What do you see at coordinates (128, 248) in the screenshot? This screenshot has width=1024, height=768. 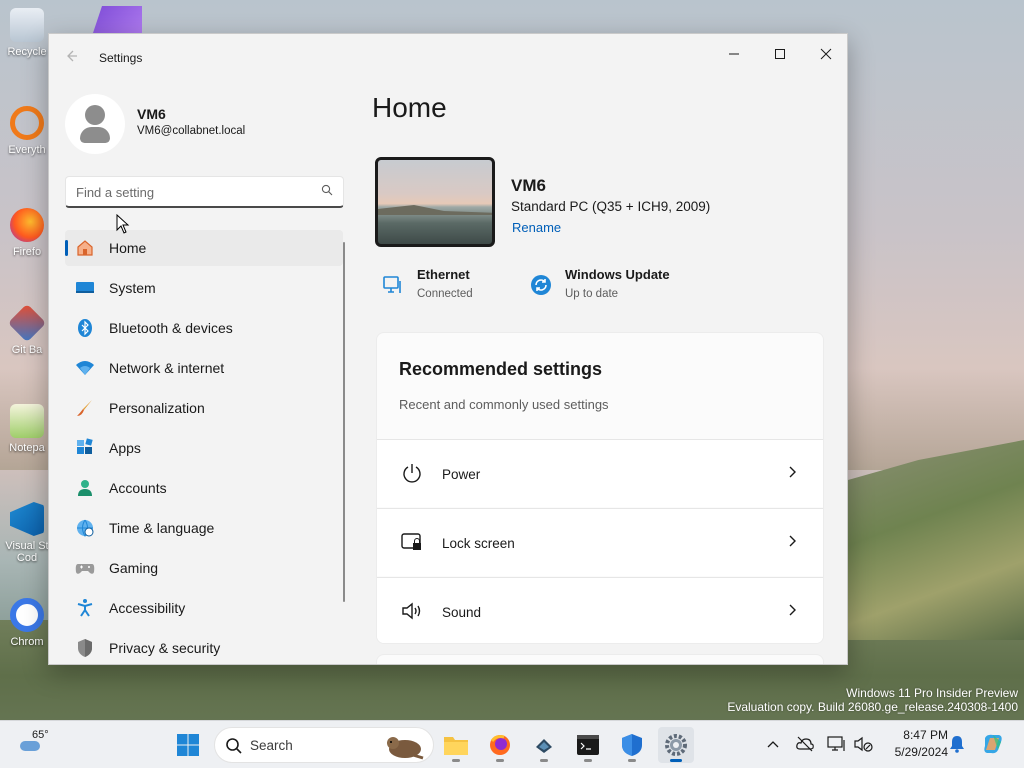 I see `nav-item-label: Home` at bounding box center [128, 248].